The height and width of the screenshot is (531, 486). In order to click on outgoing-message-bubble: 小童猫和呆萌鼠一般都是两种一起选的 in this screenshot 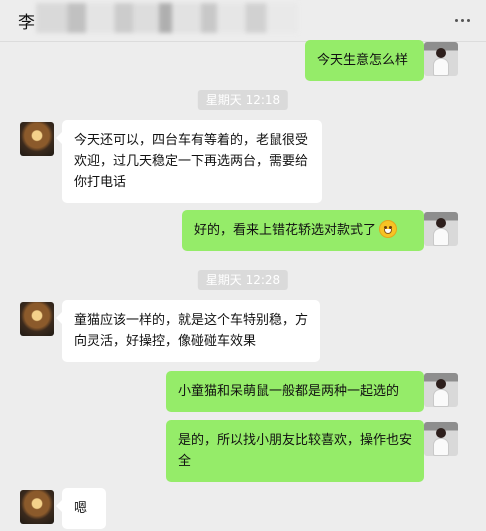, I will do `click(298, 391)`.